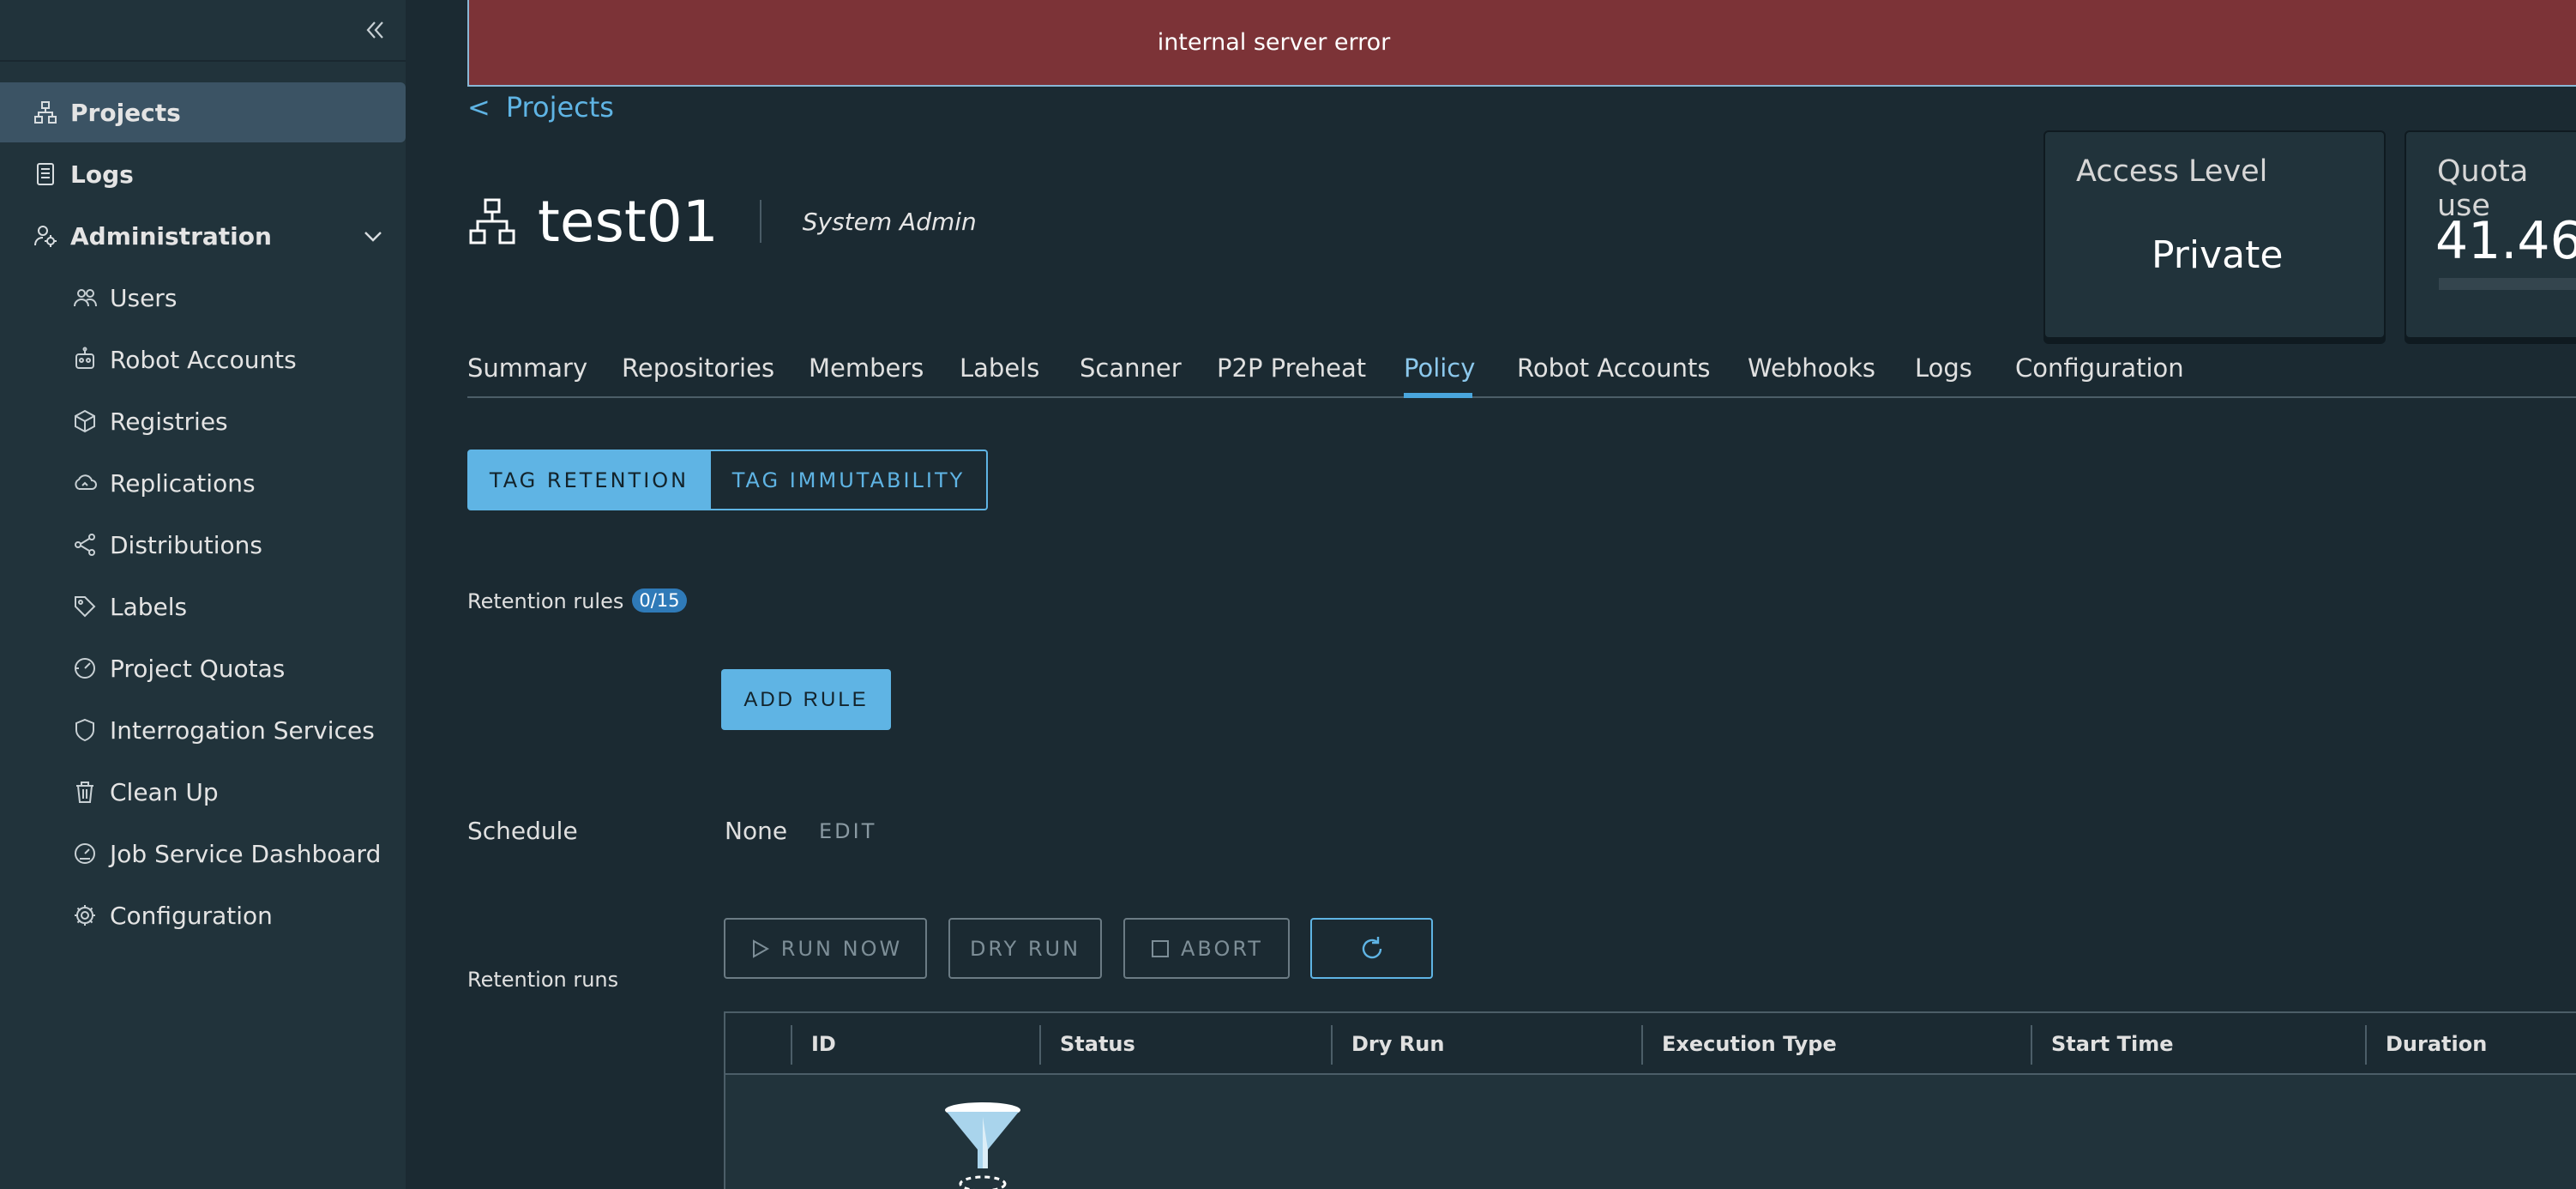  What do you see at coordinates (144, 297) in the screenshot?
I see `sidebar-item-label: Users` at bounding box center [144, 297].